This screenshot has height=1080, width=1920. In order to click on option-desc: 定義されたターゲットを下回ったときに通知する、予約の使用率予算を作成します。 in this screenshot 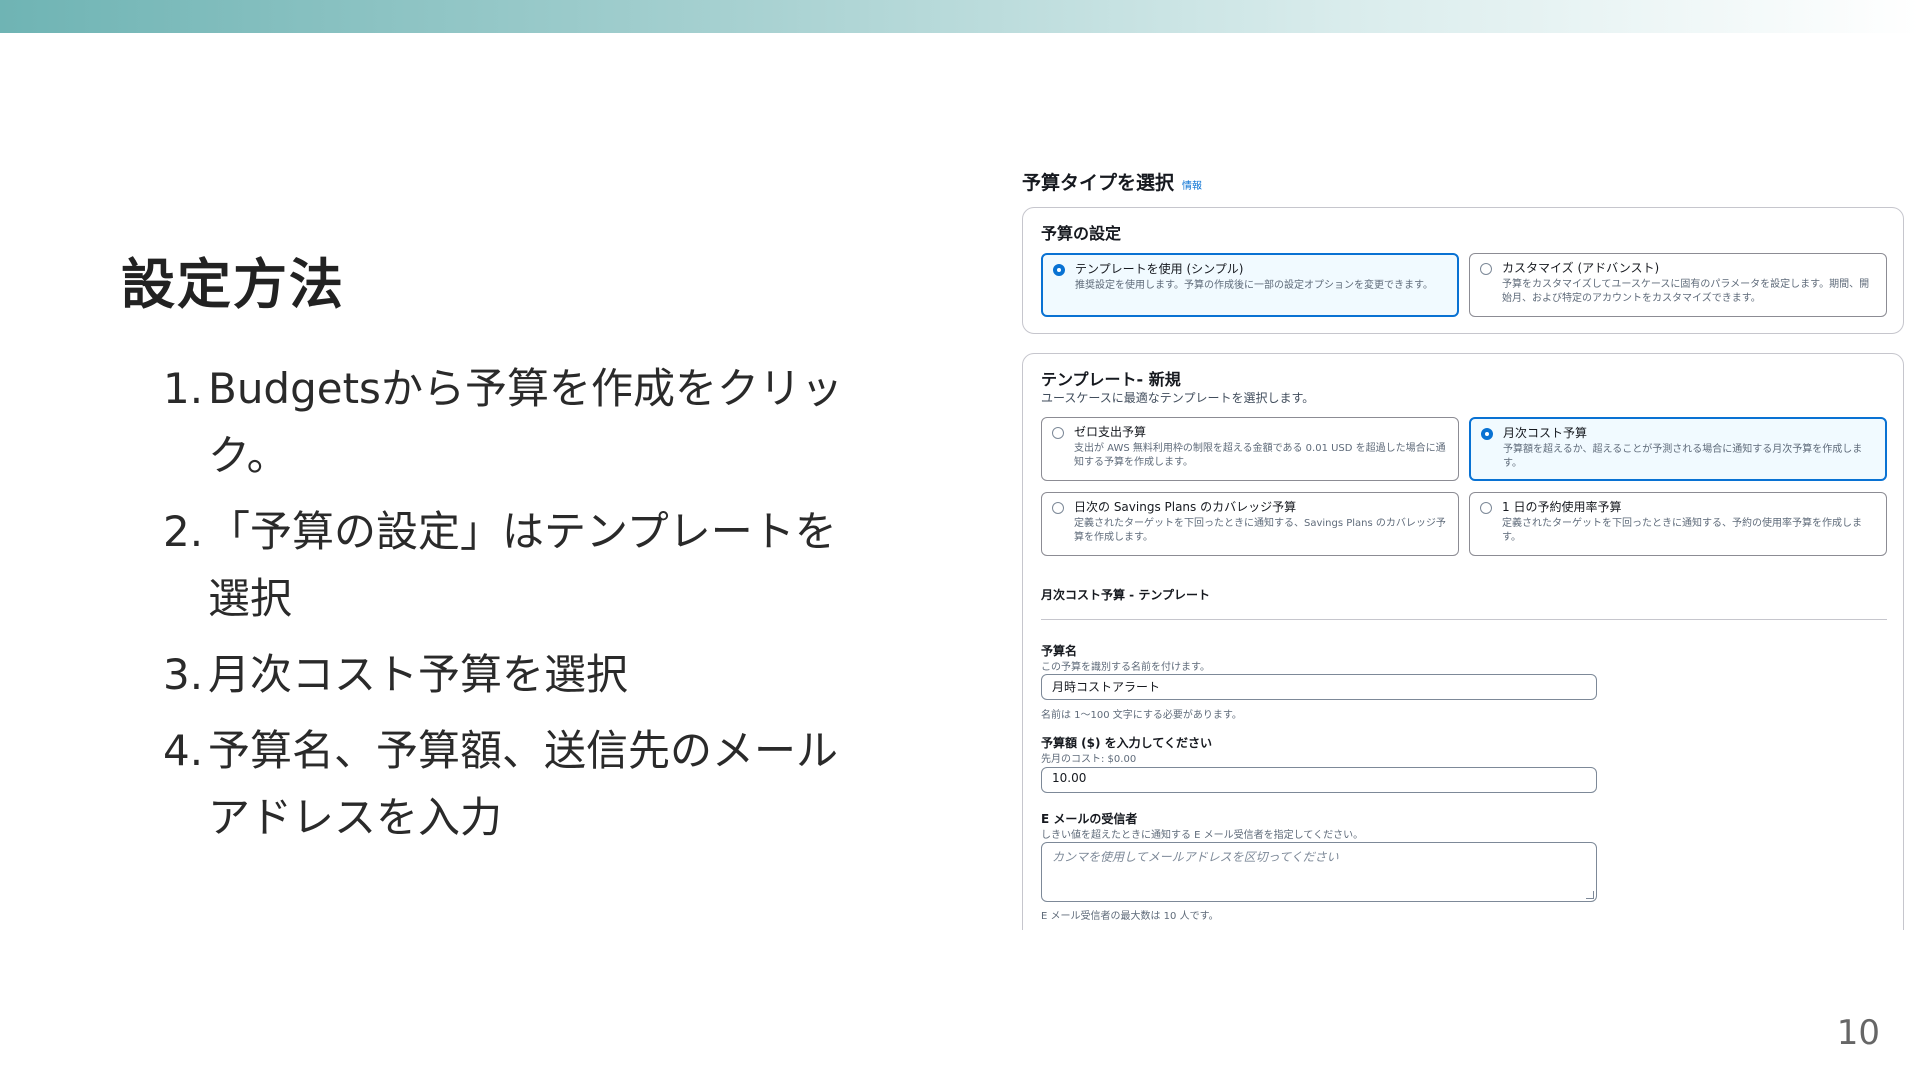, I will do `click(1682, 530)`.